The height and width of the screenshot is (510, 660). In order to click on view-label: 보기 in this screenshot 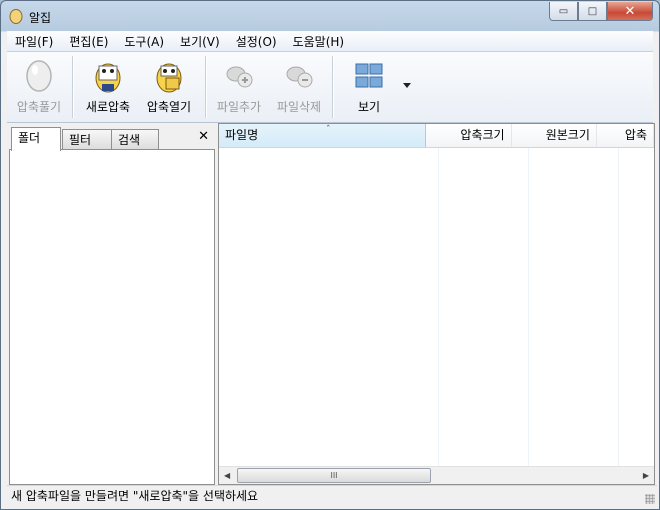, I will do `click(369, 107)`.